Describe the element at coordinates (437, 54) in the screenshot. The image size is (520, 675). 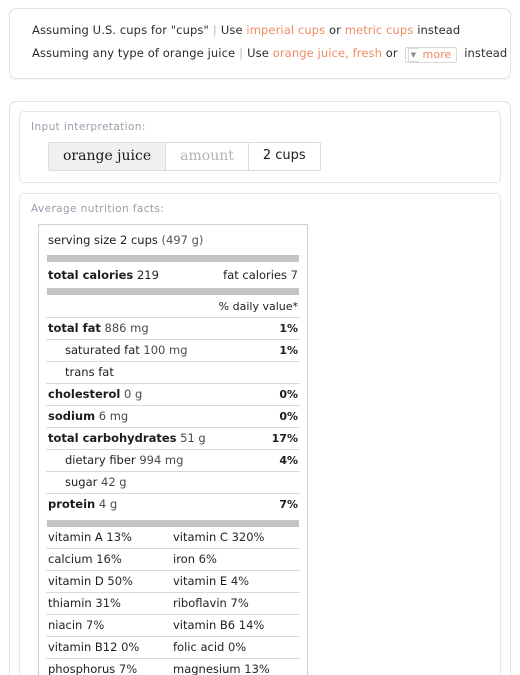
I see `more-dropdown-label: more` at that location.